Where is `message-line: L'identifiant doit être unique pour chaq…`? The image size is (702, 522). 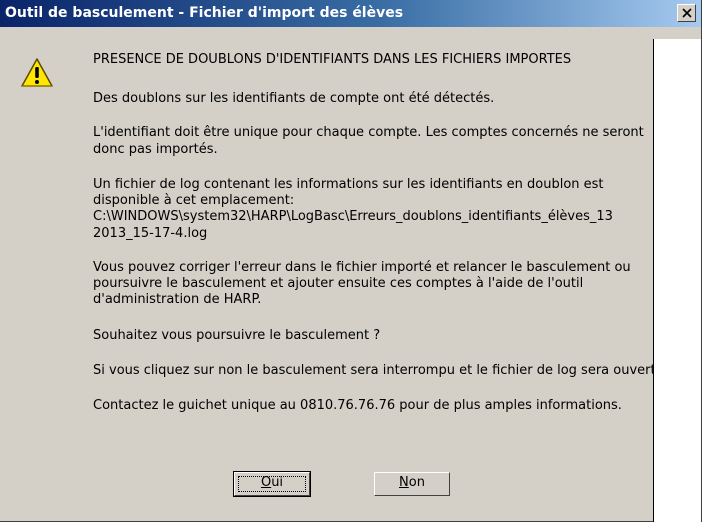
message-line: L'identifiant doit être unique pour chaq… is located at coordinates (368, 132).